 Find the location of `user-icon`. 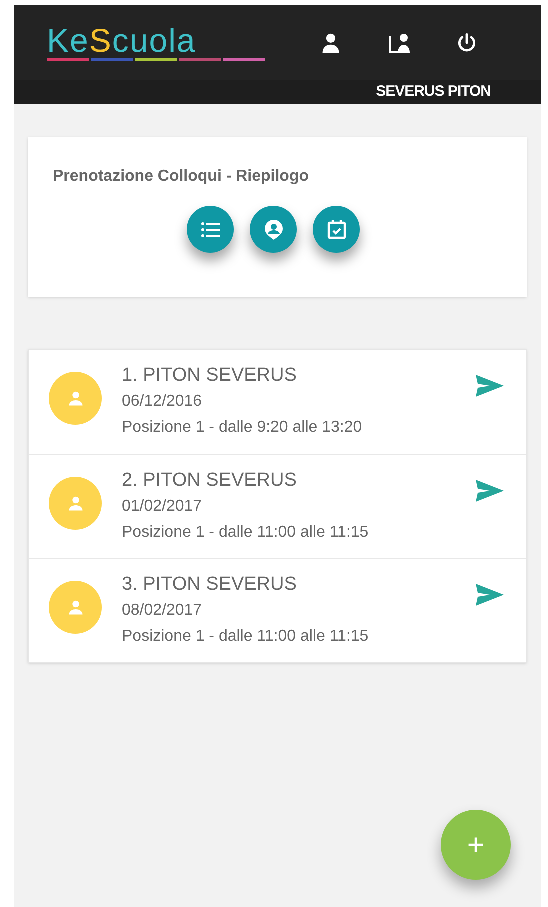

user-icon is located at coordinates (273, 229).